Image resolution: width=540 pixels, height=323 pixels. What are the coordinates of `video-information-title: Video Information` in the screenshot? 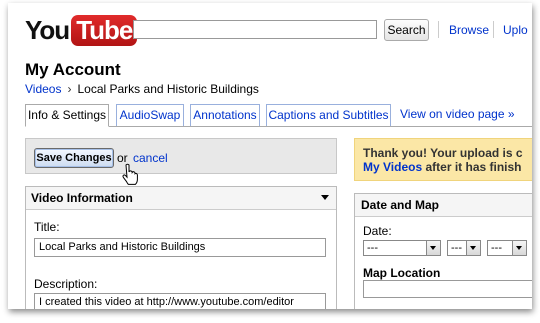 It's located at (82, 198).